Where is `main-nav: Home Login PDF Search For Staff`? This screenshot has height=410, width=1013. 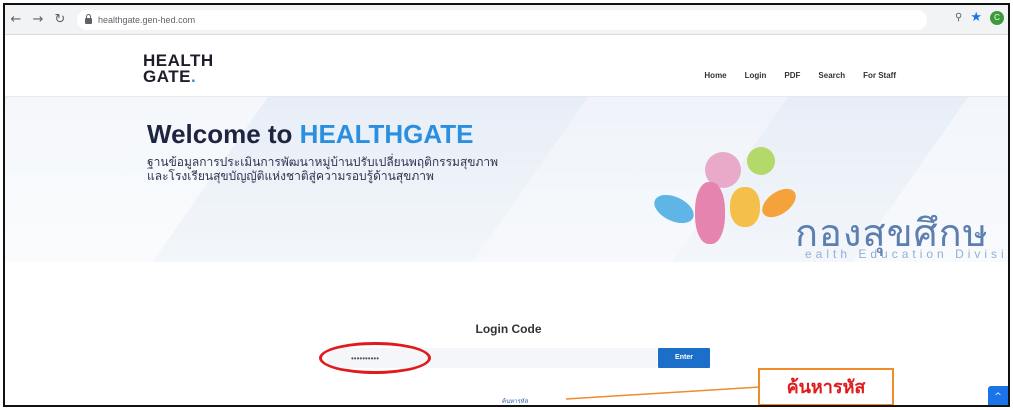
main-nav: Home Login PDF Search For Staff is located at coordinates (800, 75).